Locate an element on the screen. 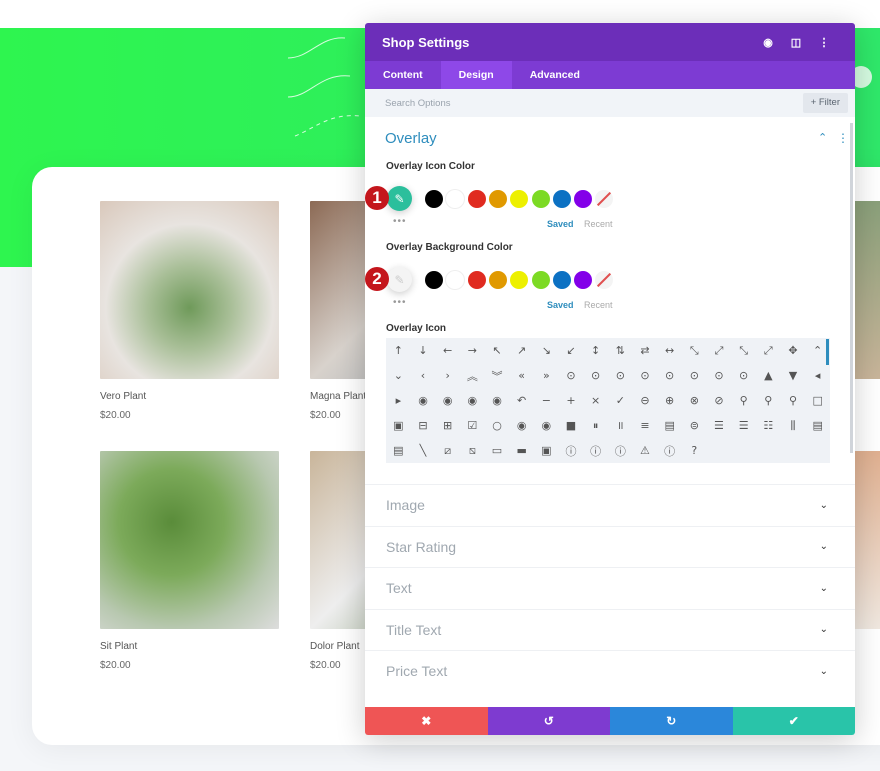 The image size is (880, 771). cancel-button: ✖ is located at coordinates (426, 721).